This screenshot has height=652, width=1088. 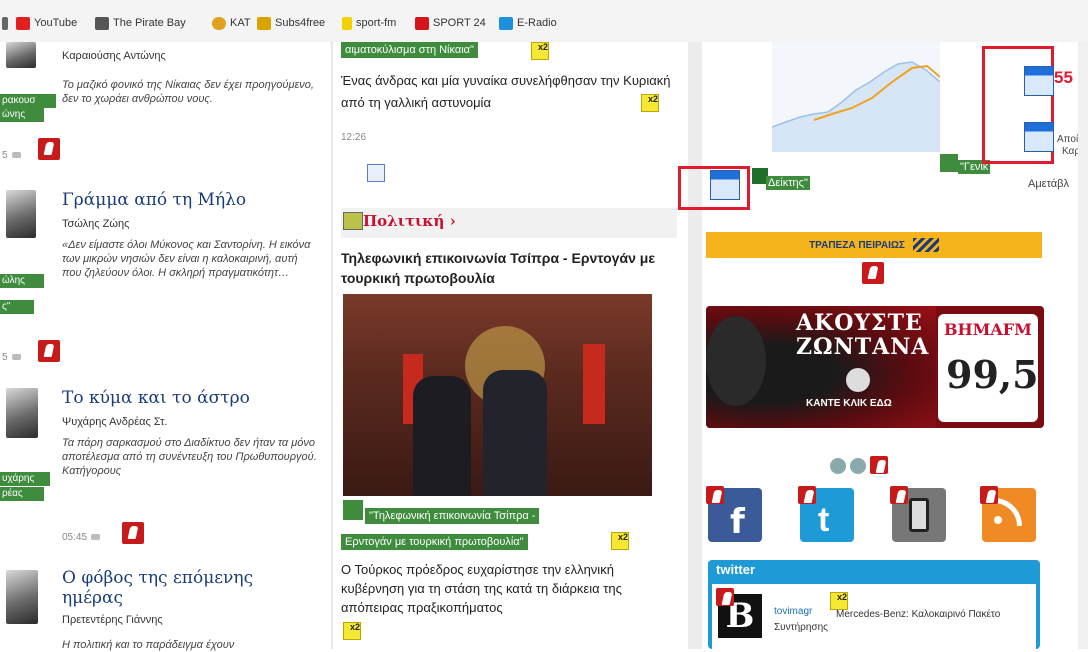 I want to click on radio-line1: ΑΚΟΥΣΤΕ, so click(x=859, y=323).